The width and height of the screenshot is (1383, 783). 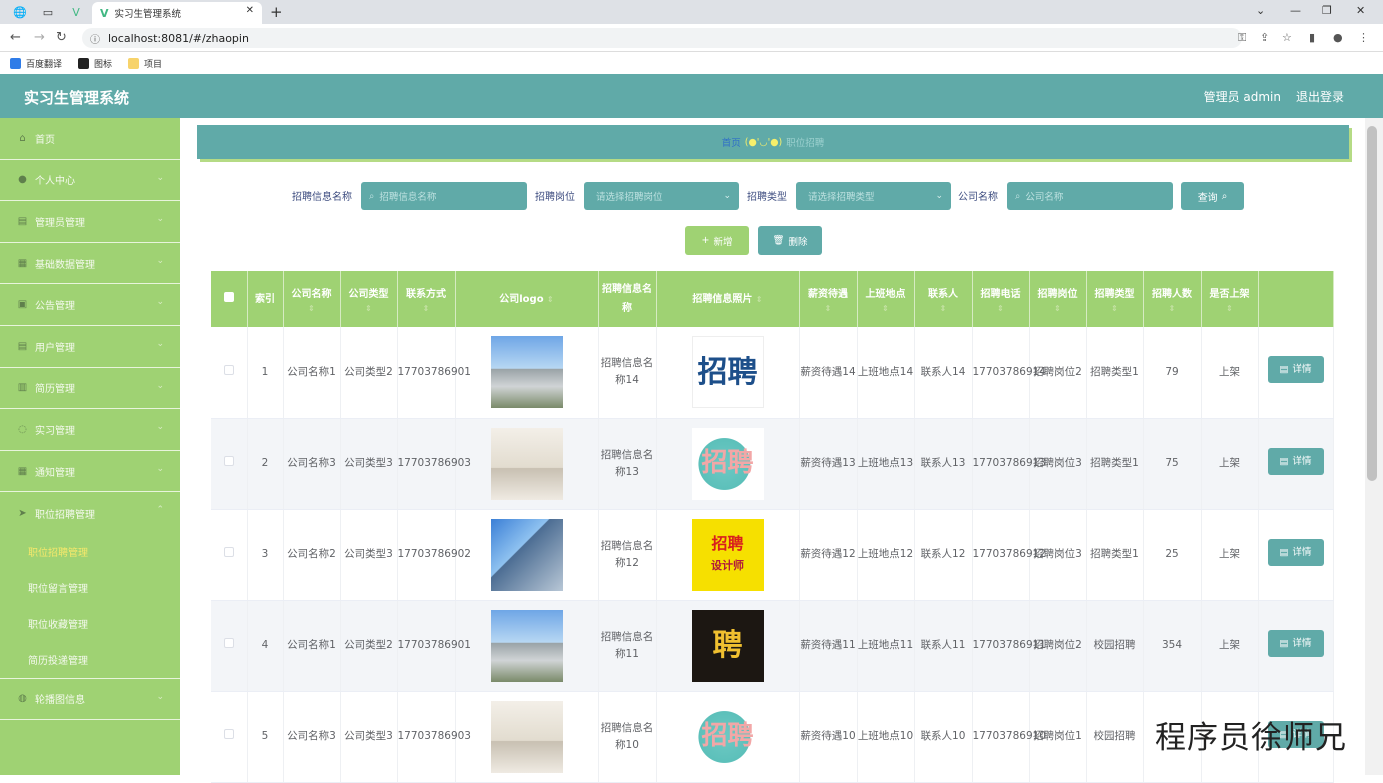 I want to click on column-header: 招聘人数 ⇕, so click(x=1172, y=299).